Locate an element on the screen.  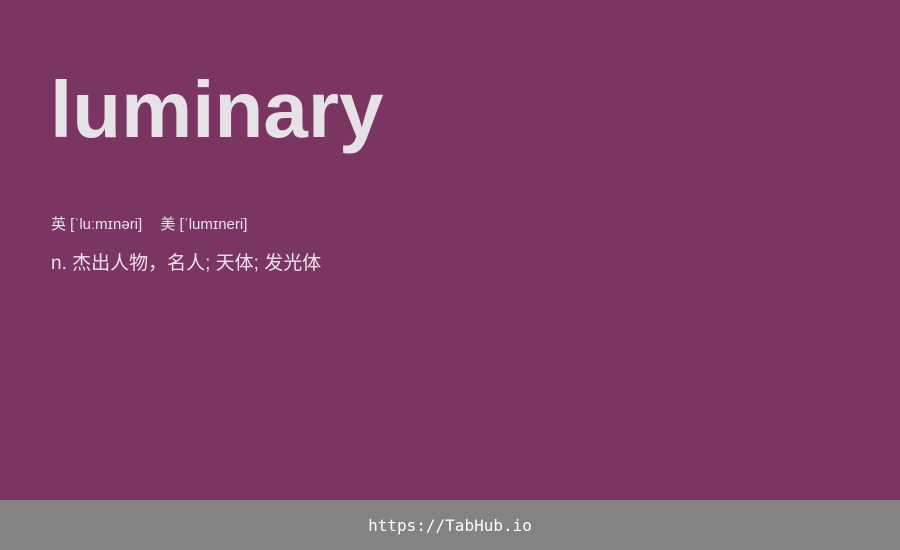
pronunciation-uk: 英 [ˈluːmɪnəri] is located at coordinates (97, 224).